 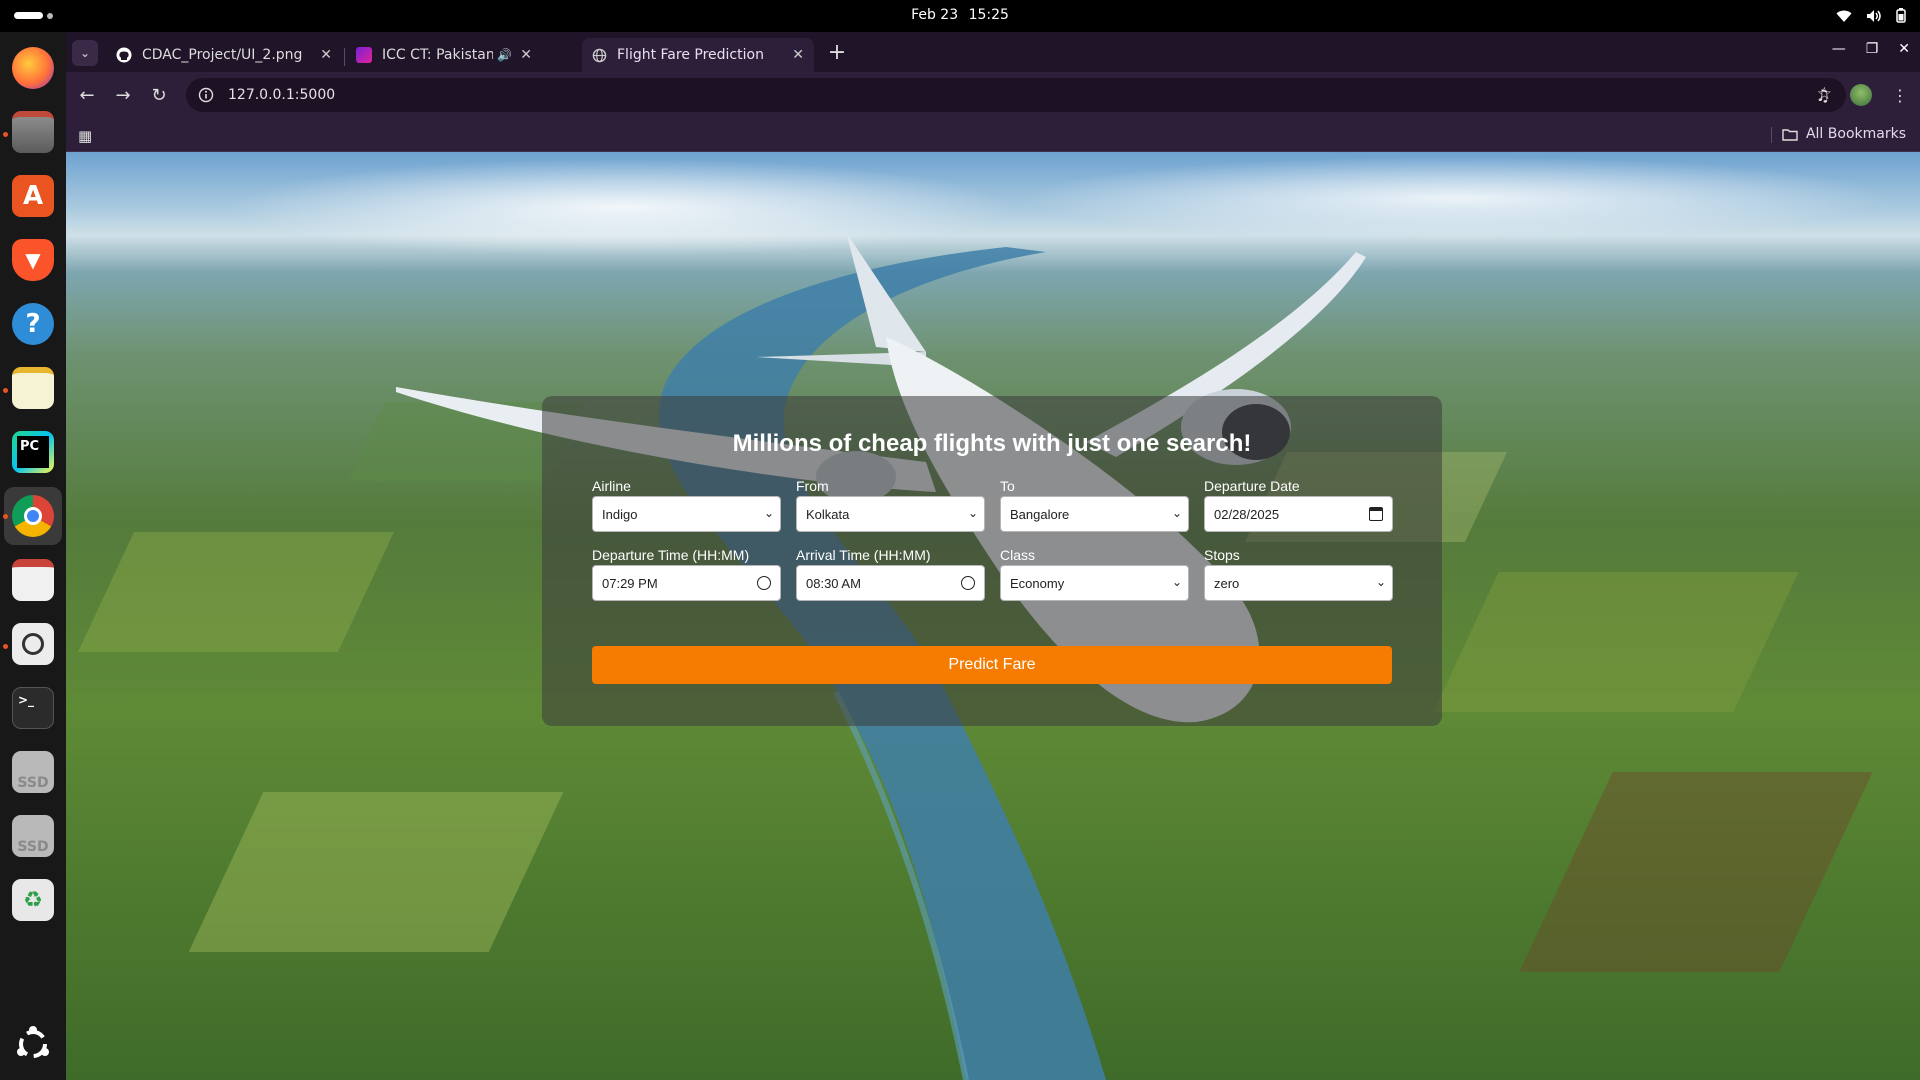 What do you see at coordinates (1904, 49) in the screenshot?
I see `close-window-icon: ✕` at bounding box center [1904, 49].